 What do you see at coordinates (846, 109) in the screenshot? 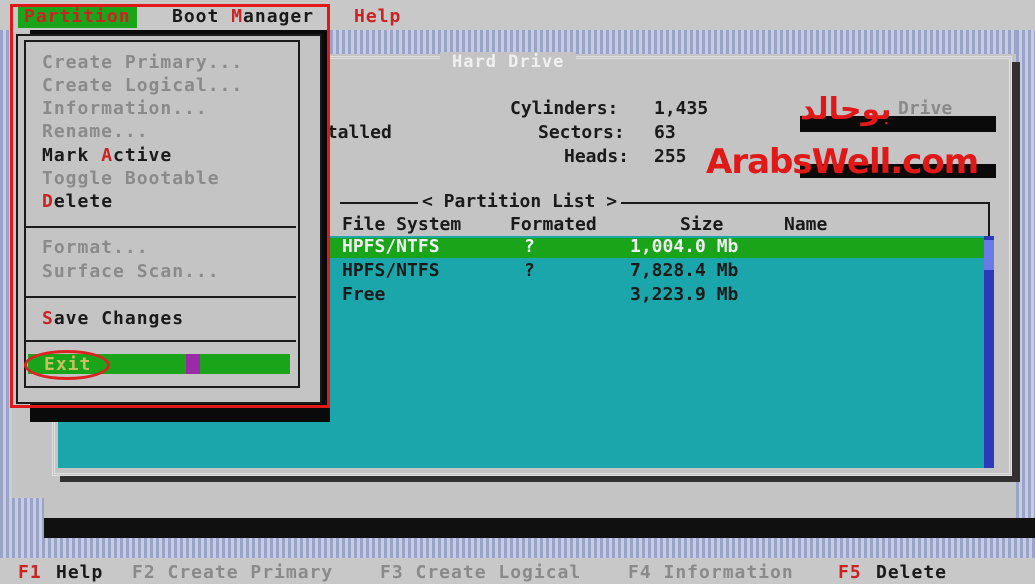
I see `watermark-arabic: بوحالد` at bounding box center [846, 109].